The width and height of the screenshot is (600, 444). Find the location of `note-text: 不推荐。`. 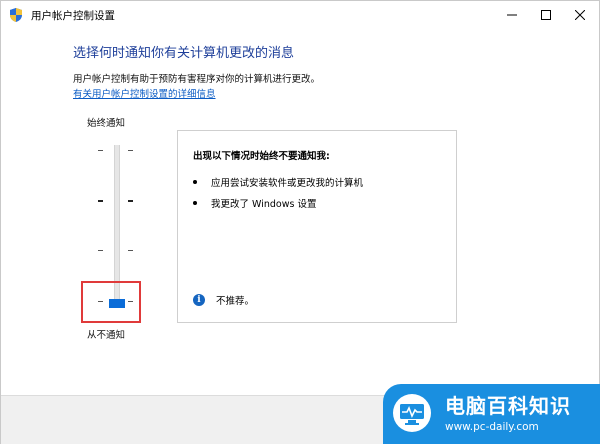

note-text: 不推荐。 is located at coordinates (235, 301).